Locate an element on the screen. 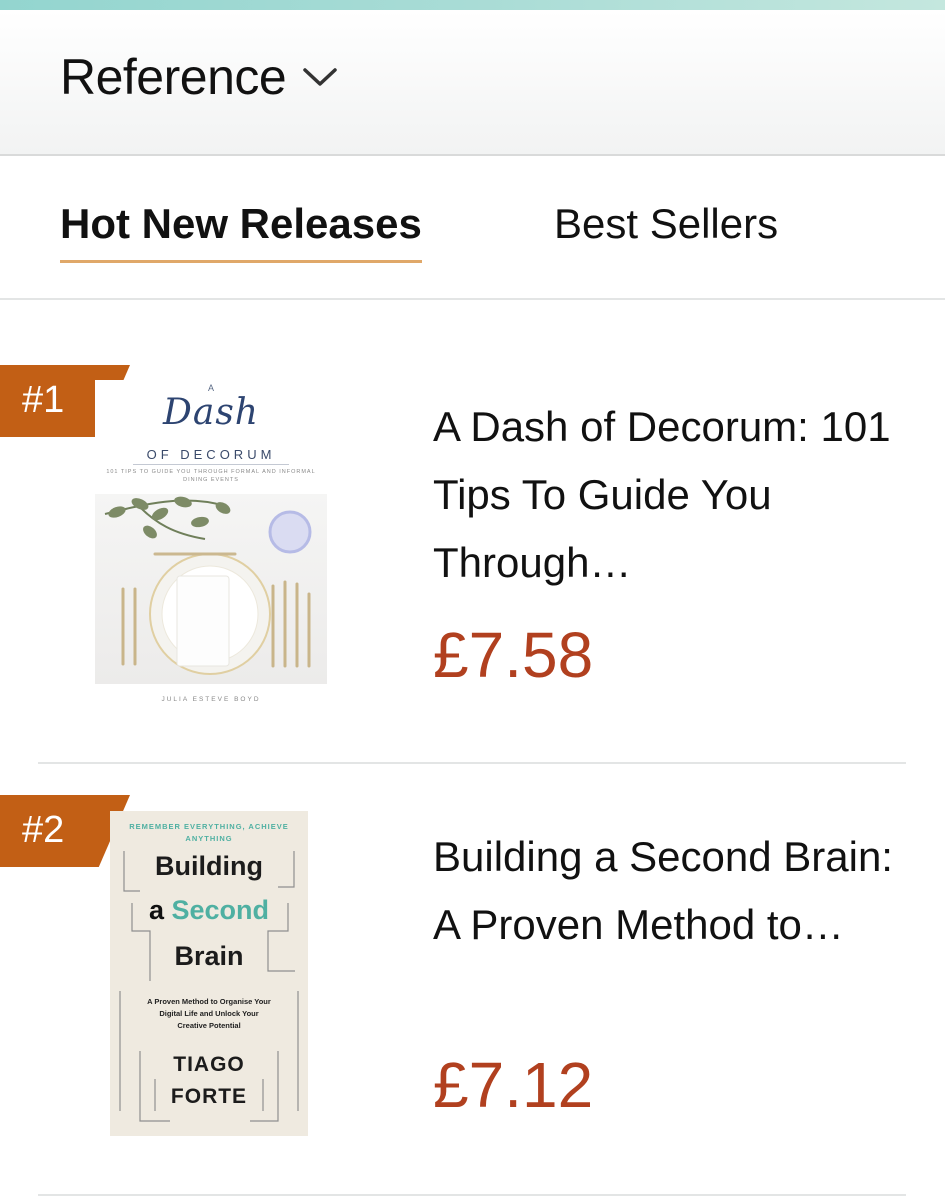 The image size is (945, 1200). divider is located at coordinates (472, 1195).